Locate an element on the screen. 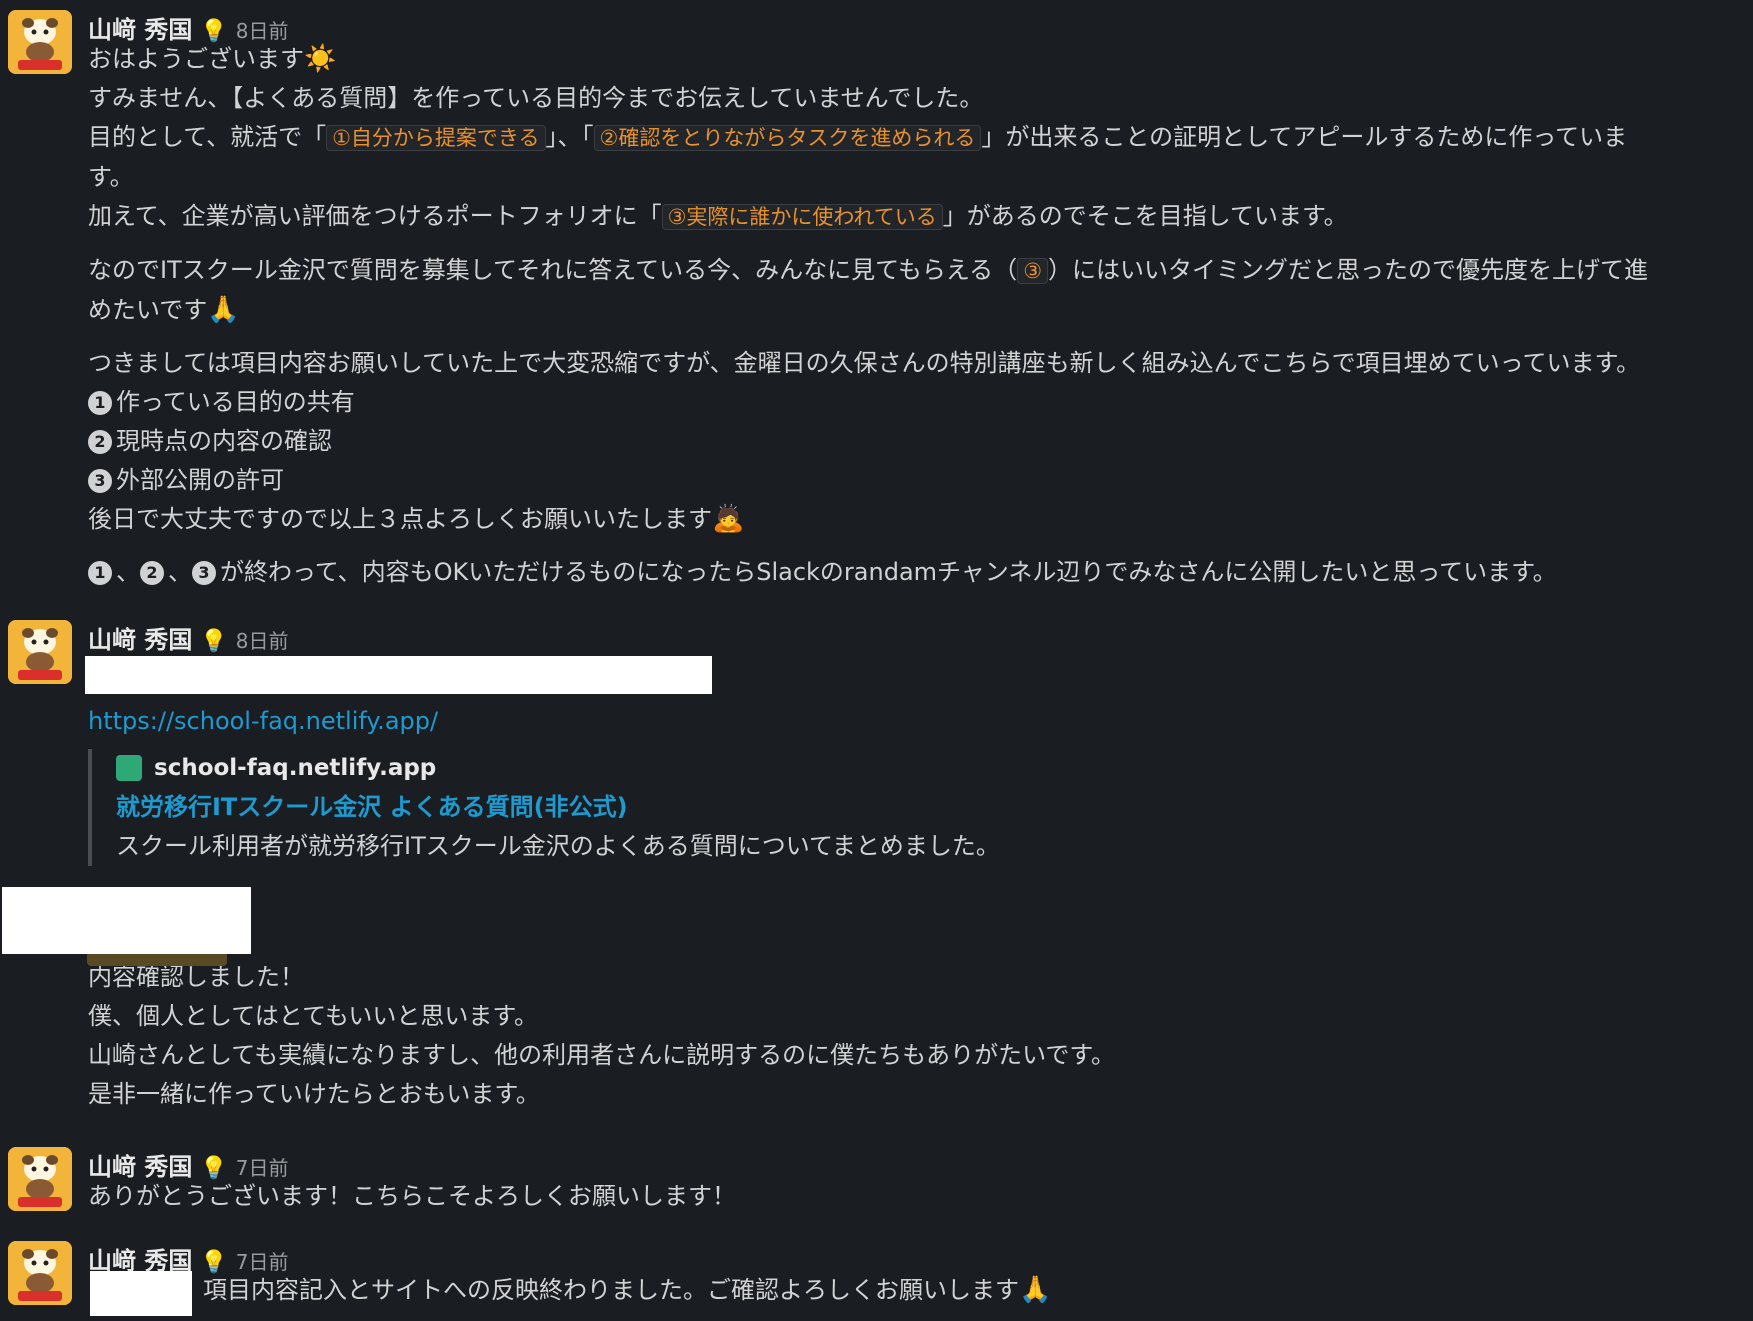 This screenshot has width=1753, height=1321. site-name: school-faq.netlify.app is located at coordinates (295, 768).